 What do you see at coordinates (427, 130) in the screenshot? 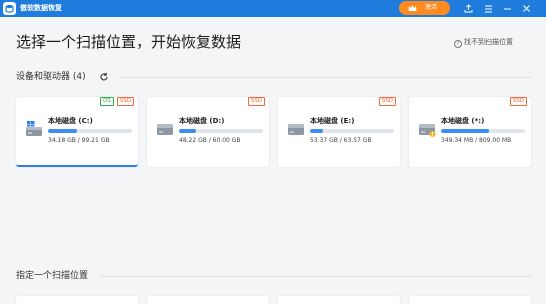
I see `hard-drive-warning-icon` at bounding box center [427, 130].